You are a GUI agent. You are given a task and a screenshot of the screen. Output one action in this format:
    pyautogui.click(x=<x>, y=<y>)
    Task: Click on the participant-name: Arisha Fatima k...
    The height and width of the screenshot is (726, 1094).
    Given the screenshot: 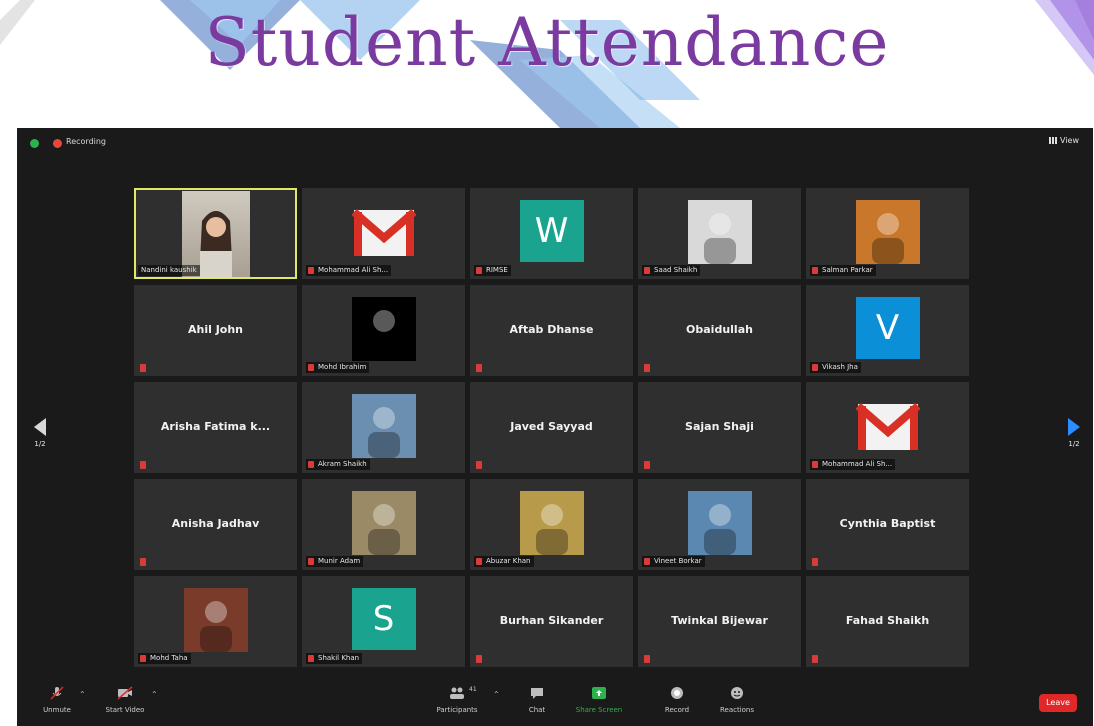 What is the action you would take?
    pyautogui.click(x=215, y=426)
    